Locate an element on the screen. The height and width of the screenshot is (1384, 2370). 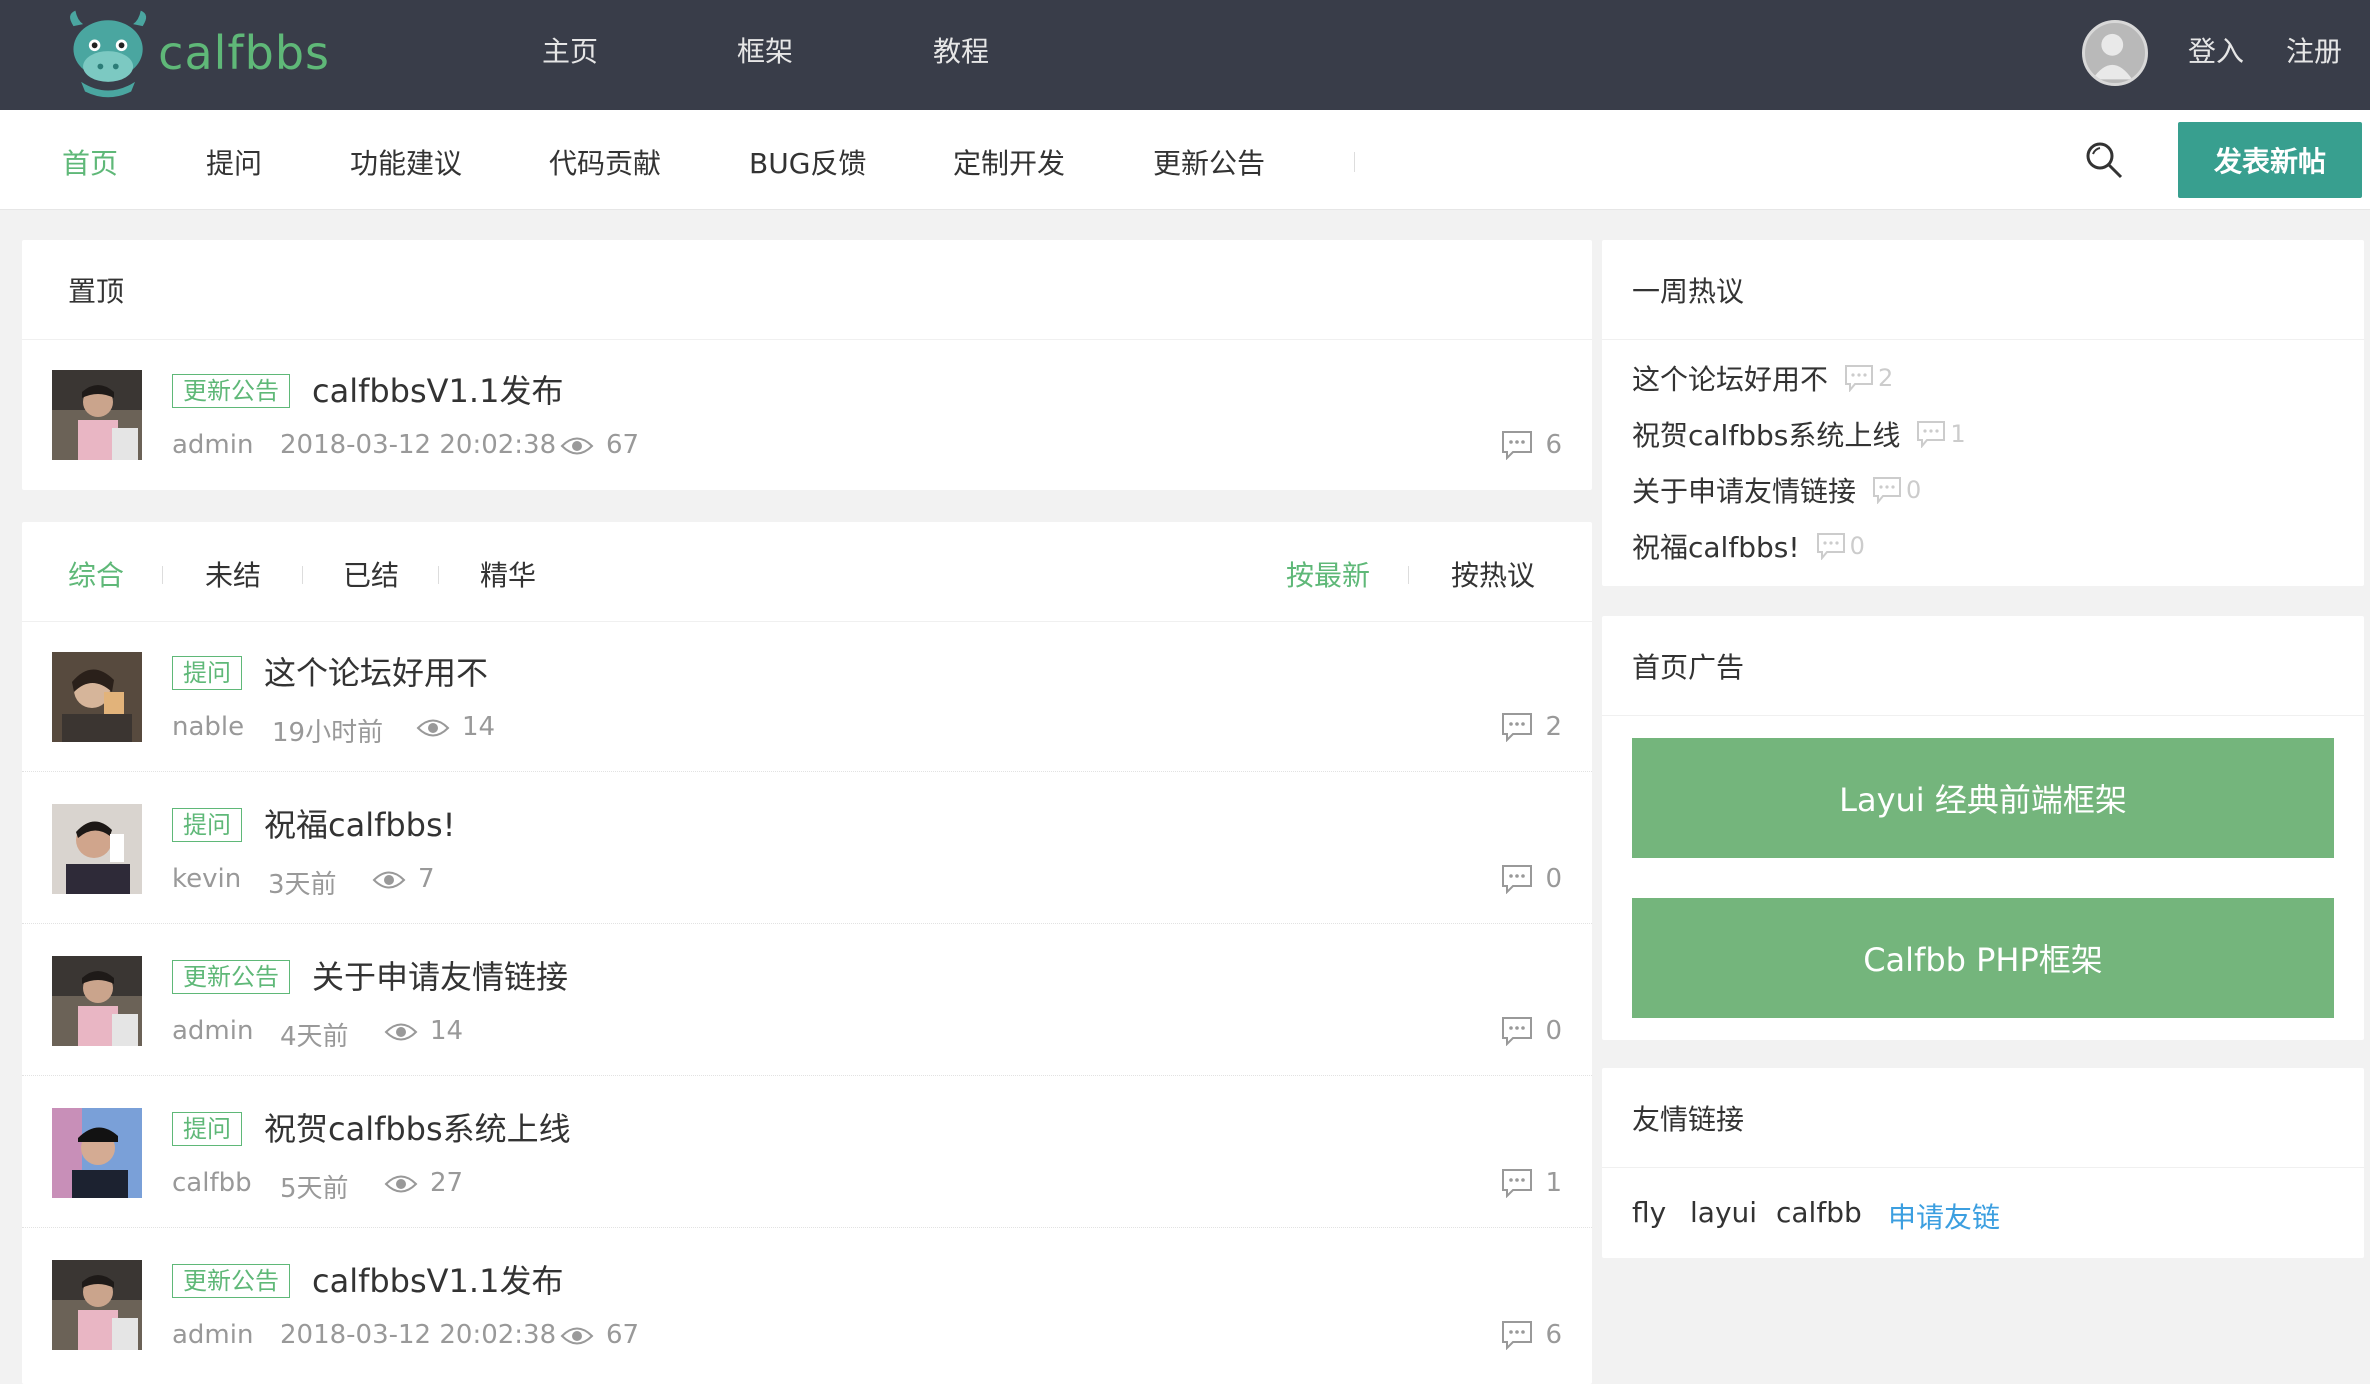
user-avatar-icon is located at coordinates (2115, 53).